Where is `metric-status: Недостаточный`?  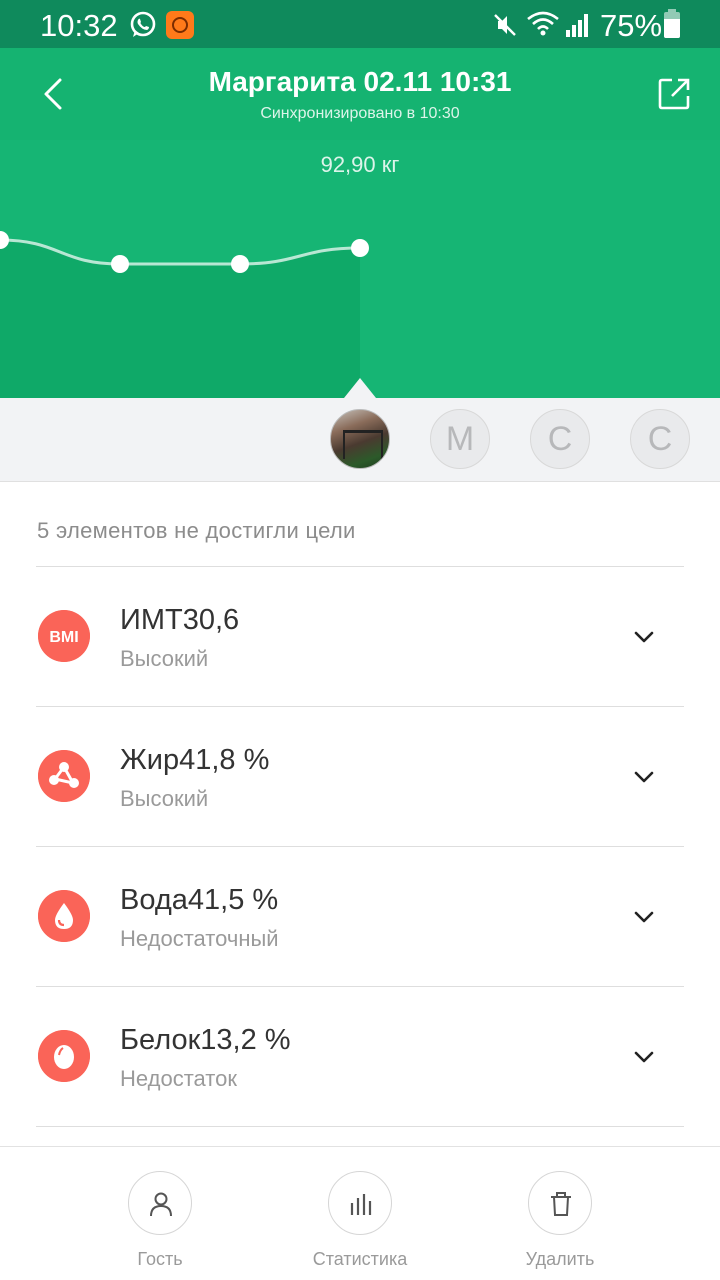 metric-status: Недостаточный is located at coordinates (199, 938).